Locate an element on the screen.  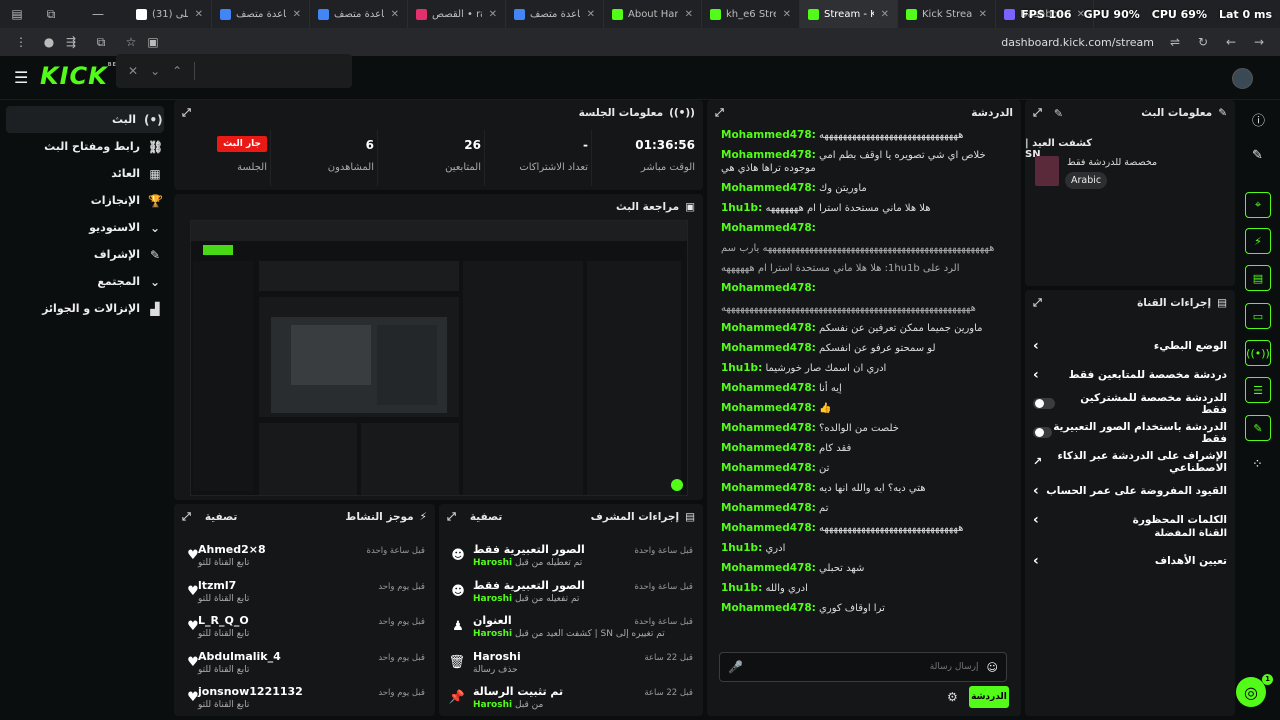
activity-item: Ahmed2×8 تابع القناة للتو قبل ساعة واحدة ♥ is located at coordinates (304, 556).